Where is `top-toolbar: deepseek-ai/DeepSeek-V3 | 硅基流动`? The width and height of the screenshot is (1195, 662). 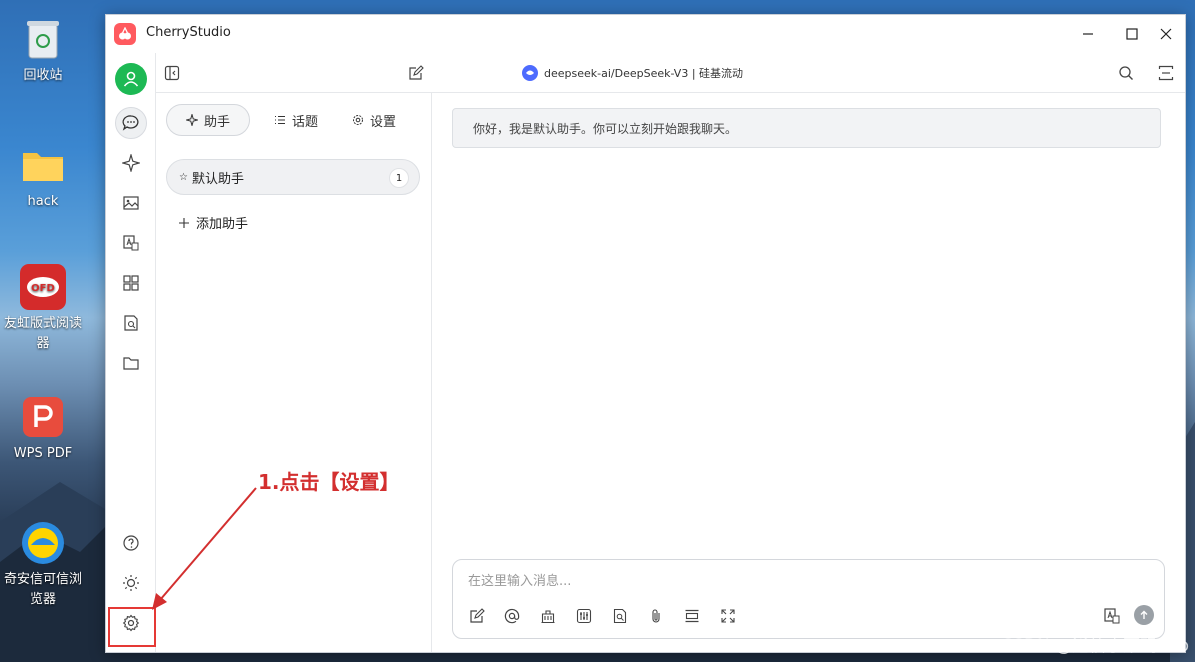
top-toolbar: deepseek-ai/DeepSeek-V3 | 硅基流动 is located at coordinates (670, 73).